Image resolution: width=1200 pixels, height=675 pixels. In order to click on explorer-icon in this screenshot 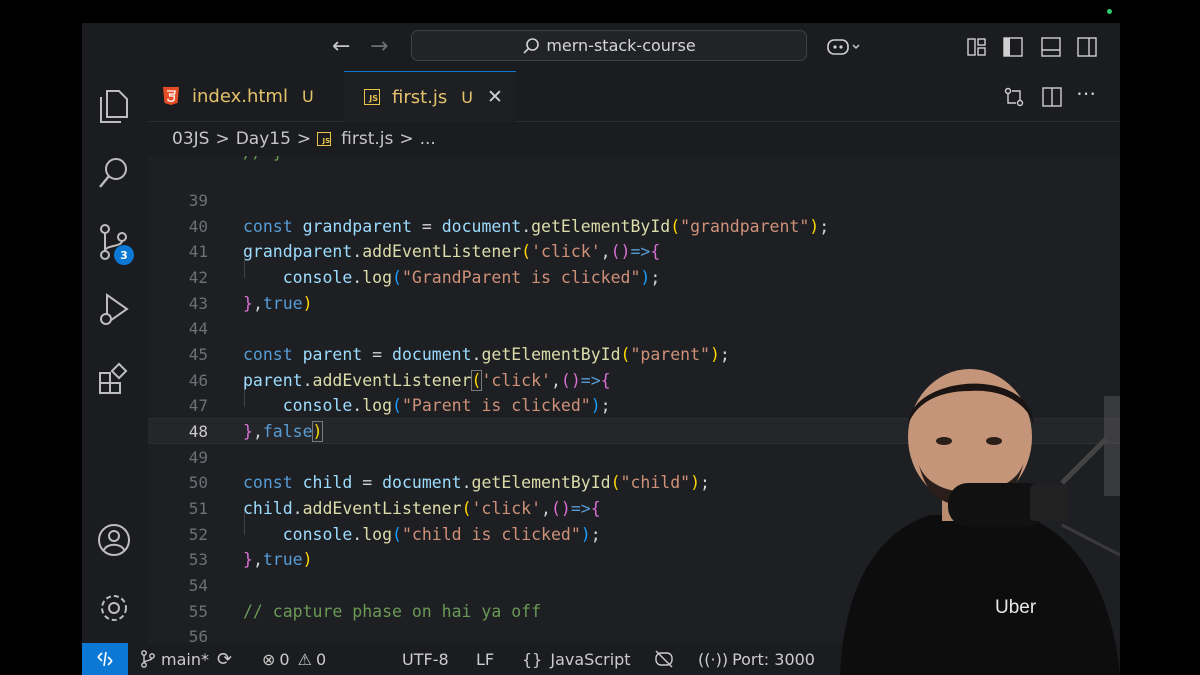, I will do `click(114, 106)`.